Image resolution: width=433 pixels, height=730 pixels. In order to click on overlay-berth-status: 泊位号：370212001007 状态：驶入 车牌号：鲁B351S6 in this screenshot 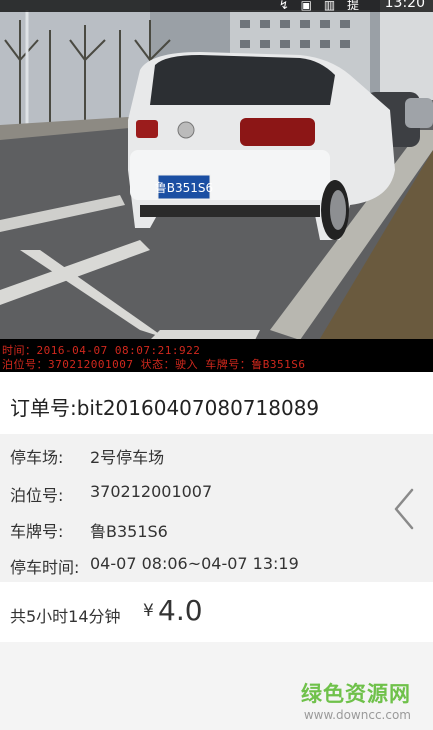, I will do `click(154, 364)`.